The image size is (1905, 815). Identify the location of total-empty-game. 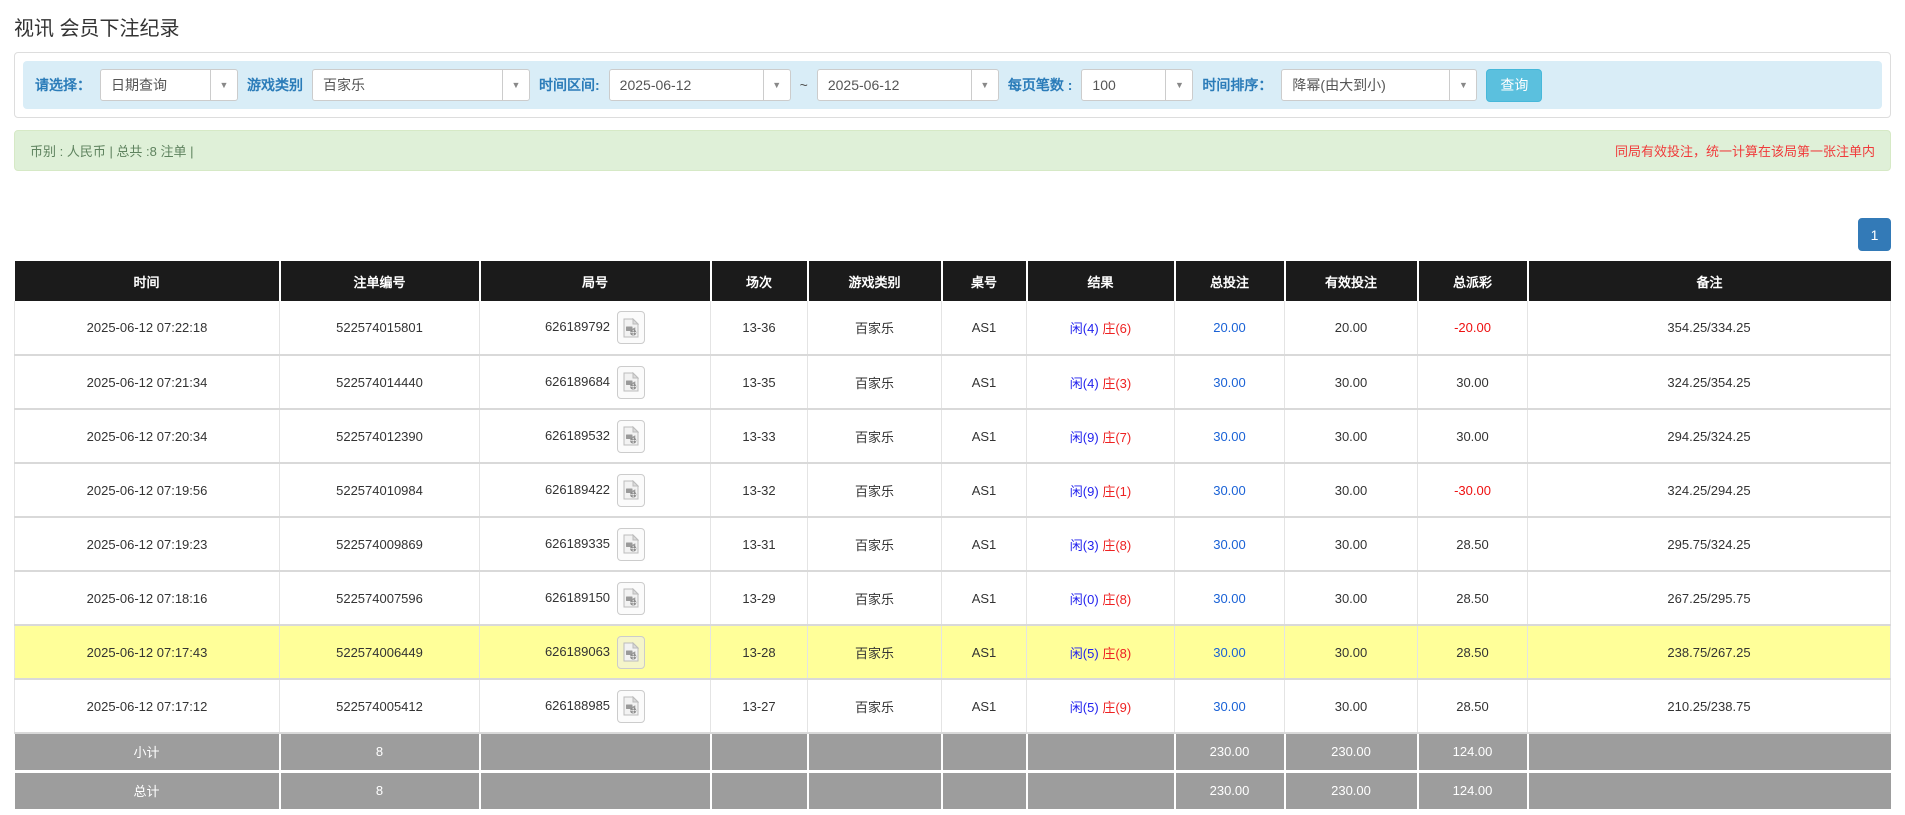
(875, 790).